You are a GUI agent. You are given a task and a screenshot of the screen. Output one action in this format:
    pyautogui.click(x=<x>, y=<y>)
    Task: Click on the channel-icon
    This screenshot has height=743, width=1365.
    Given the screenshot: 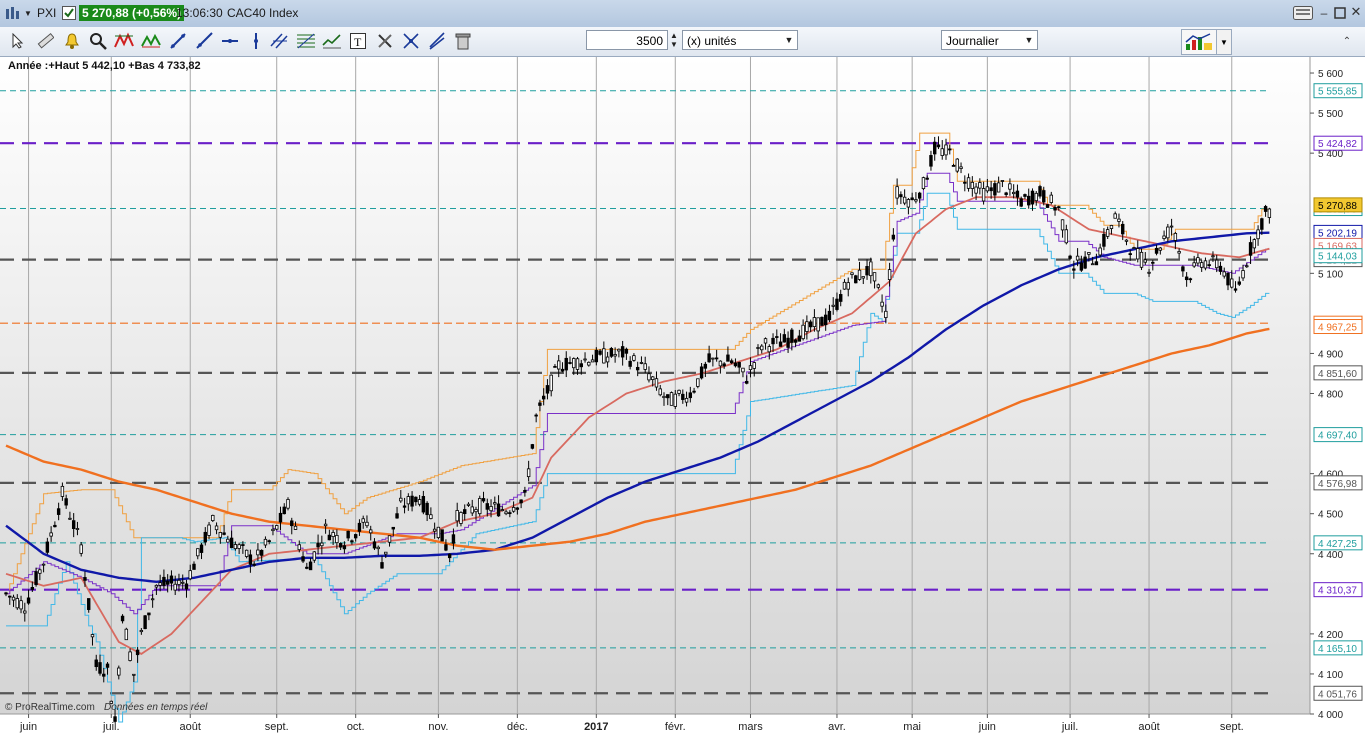 What is the action you would take?
    pyautogui.click(x=332, y=41)
    